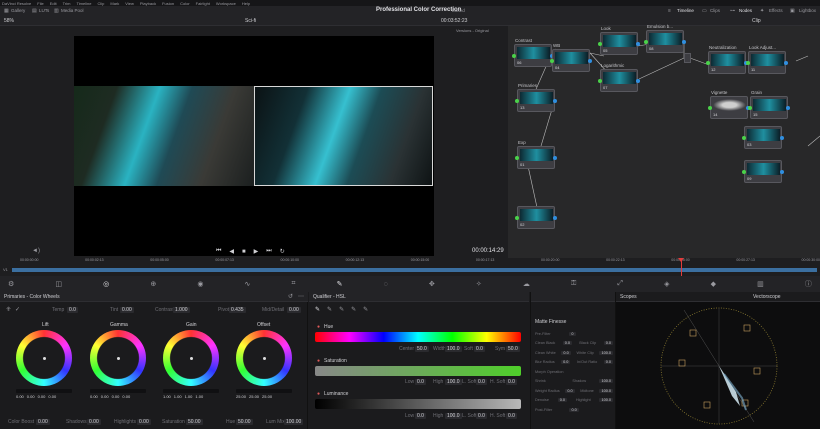  What do you see at coordinates (365, 309) in the screenshot?
I see `feather-plus-icon: ✎` at bounding box center [365, 309].